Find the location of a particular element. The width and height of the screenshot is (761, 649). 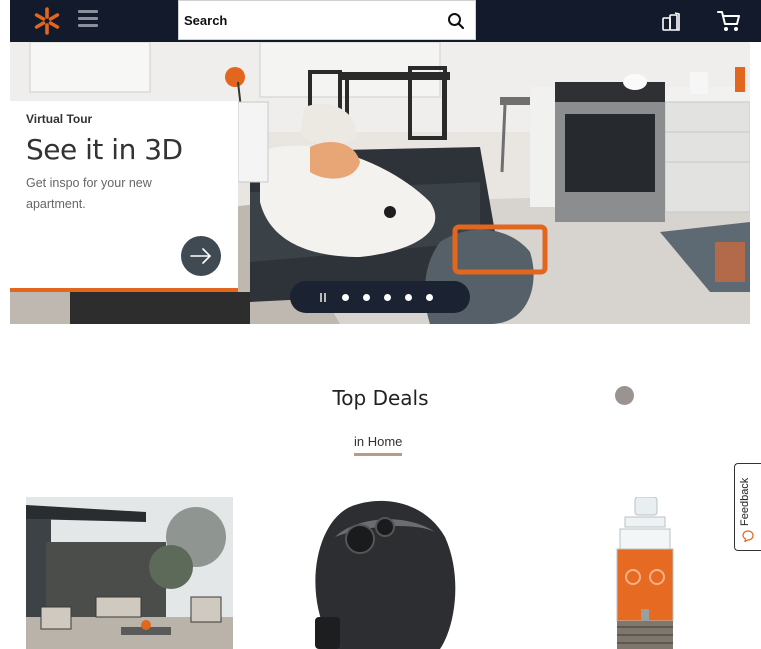

feedback-label: Feedback is located at coordinates (745, 501).